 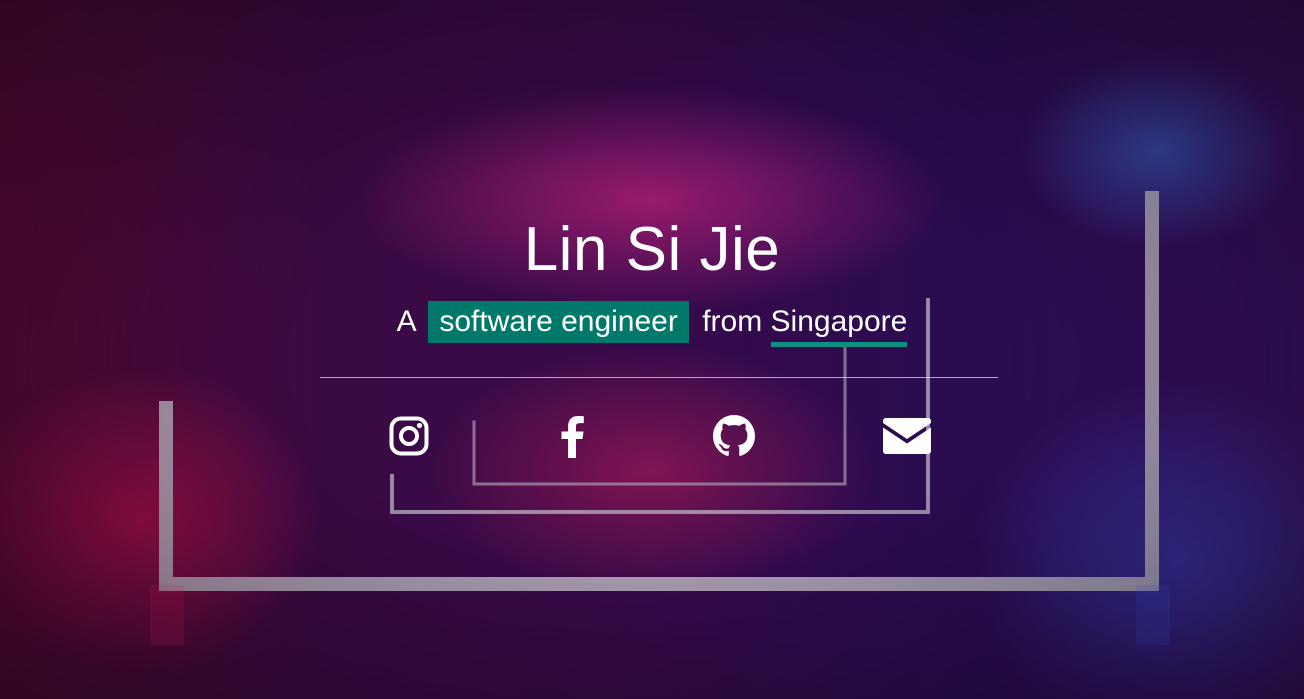 What do you see at coordinates (406, 321) in the screenshot?
I see `tagline-prefix: A` at bounding box center [406, 321].